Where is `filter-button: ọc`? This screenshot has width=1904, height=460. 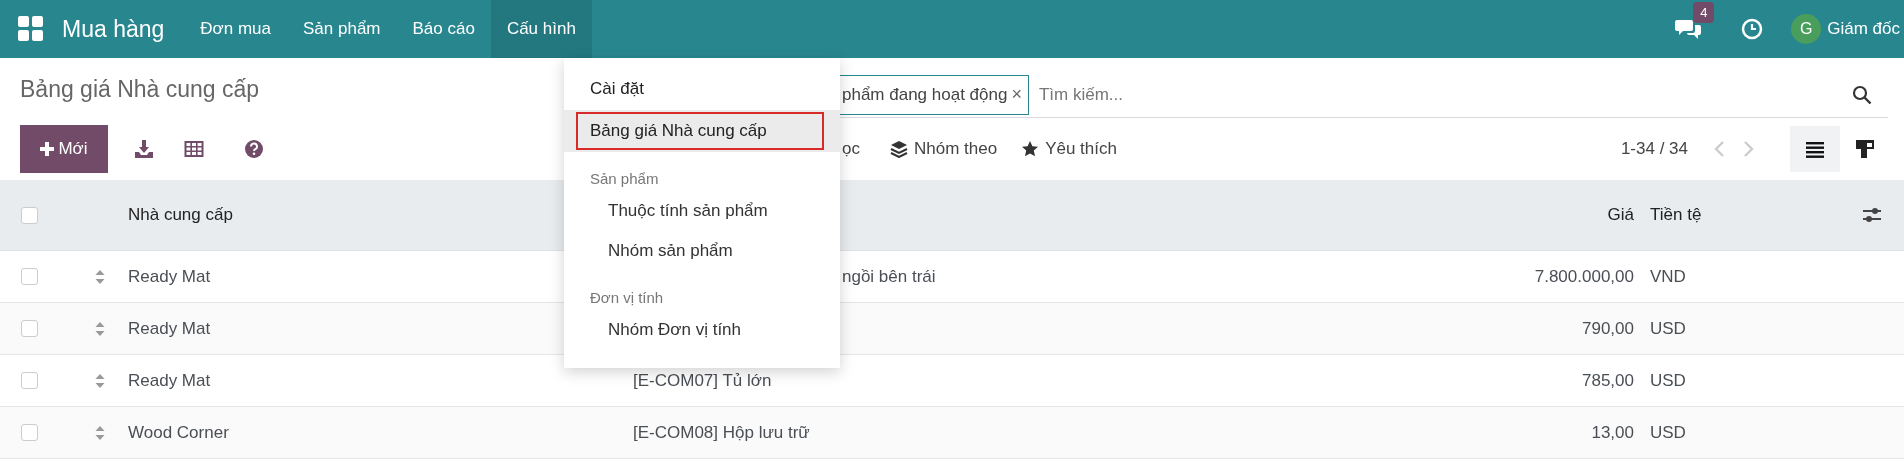 filter-button: ọc is located at coordinates (851, 149).